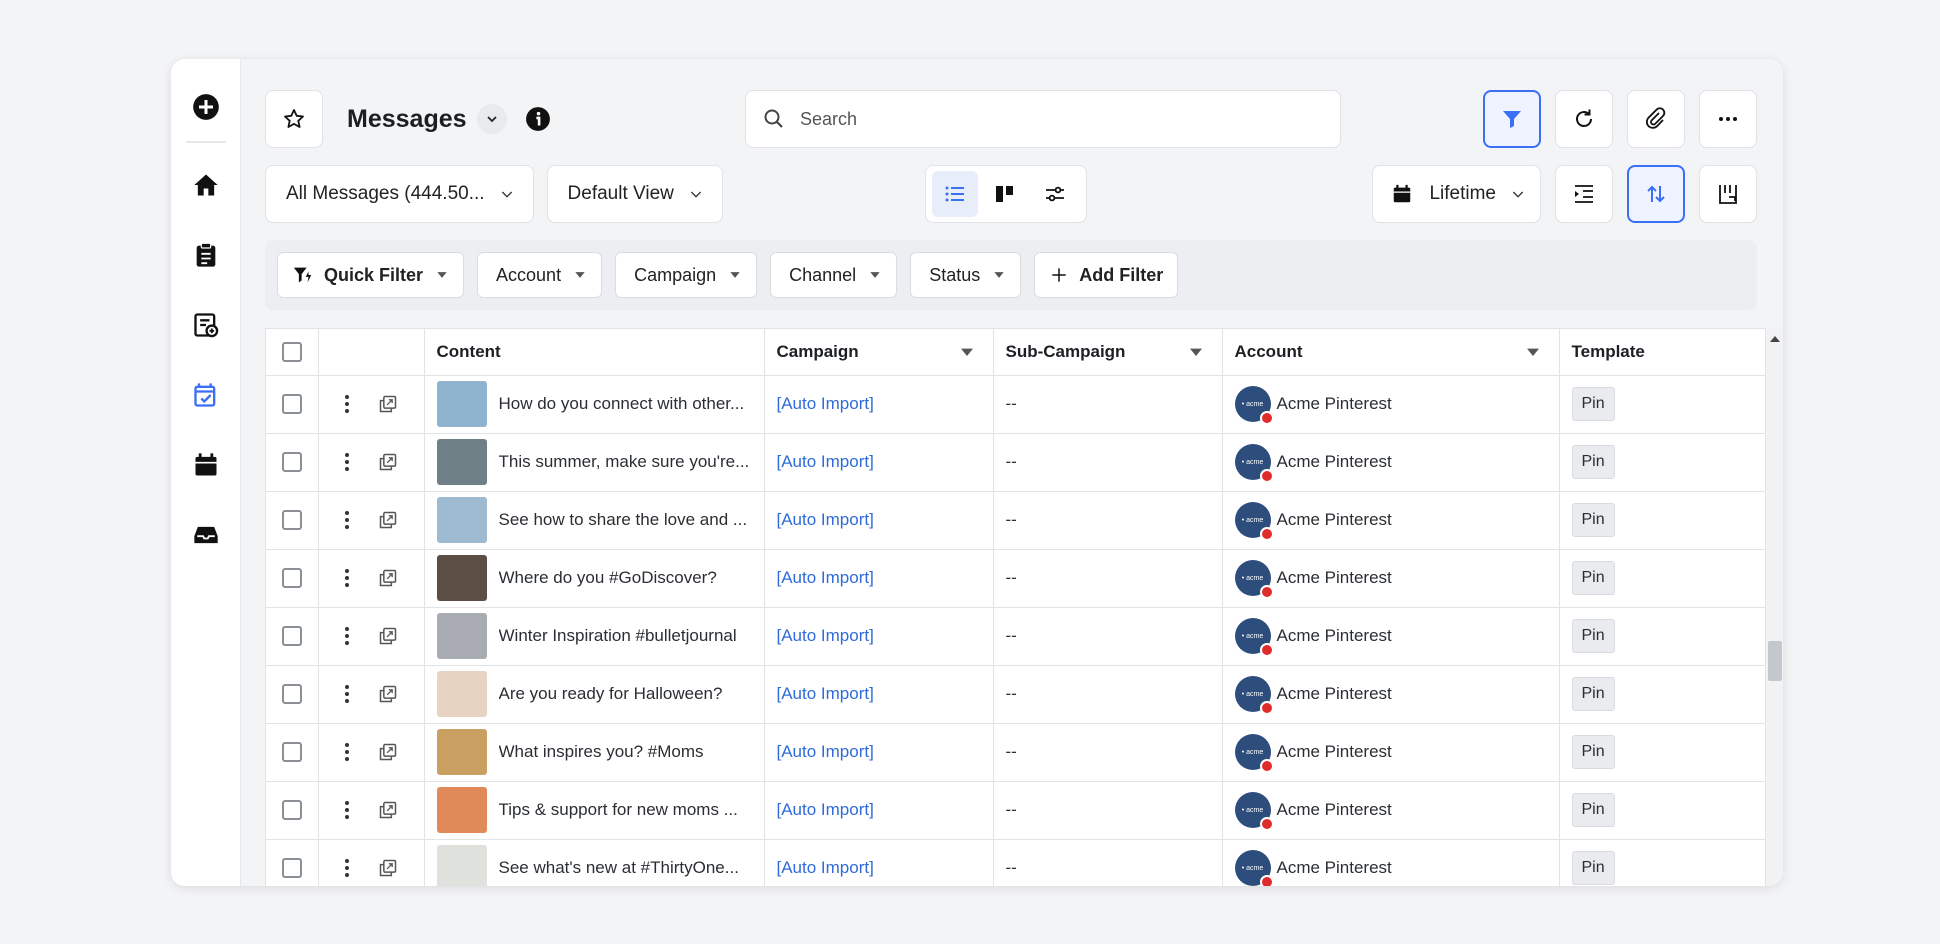 This screenshot has width=1940, height=944. I want to click on density-button, so click(1584, 194).